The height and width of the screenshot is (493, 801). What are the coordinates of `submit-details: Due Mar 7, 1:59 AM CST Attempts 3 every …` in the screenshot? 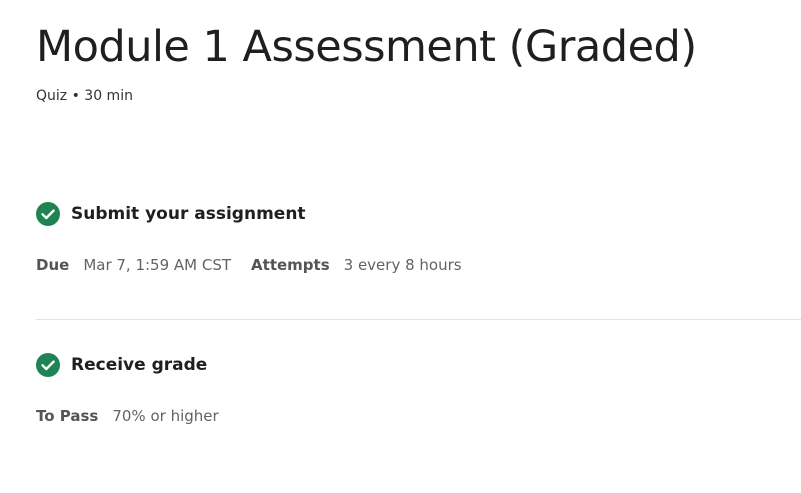 It's located at (249, 265).